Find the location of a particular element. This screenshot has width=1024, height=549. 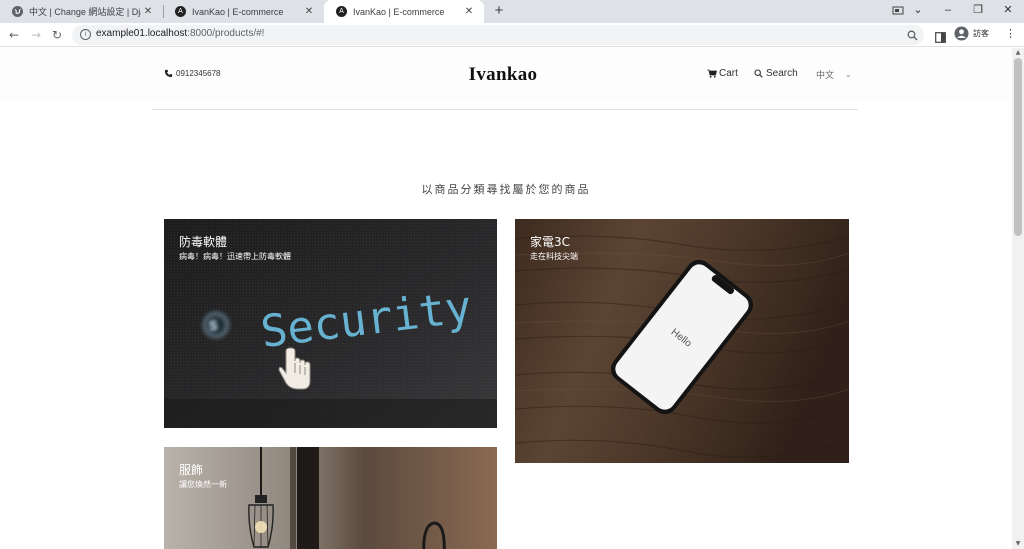

lamp-interior-image is located at coordinates (330, 498).